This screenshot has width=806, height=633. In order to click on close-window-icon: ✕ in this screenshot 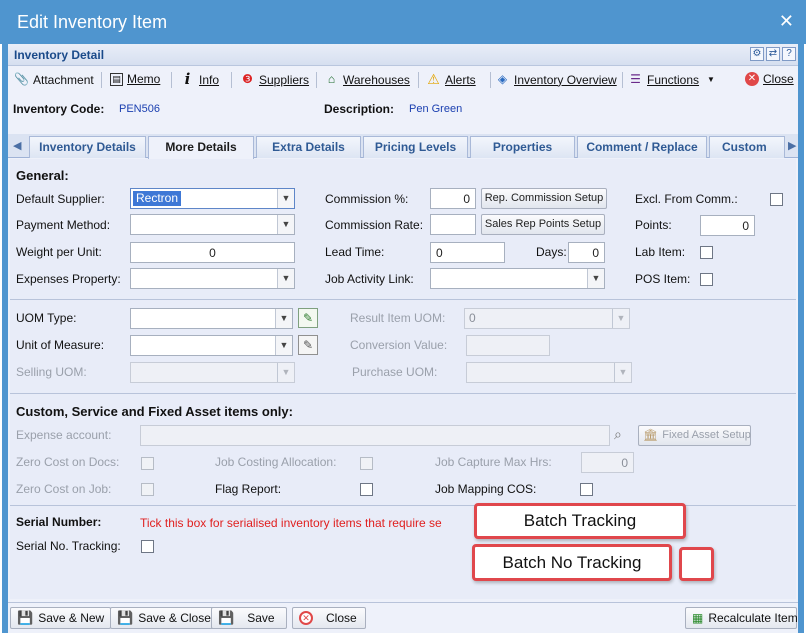, I will do `click(786, 21)`.